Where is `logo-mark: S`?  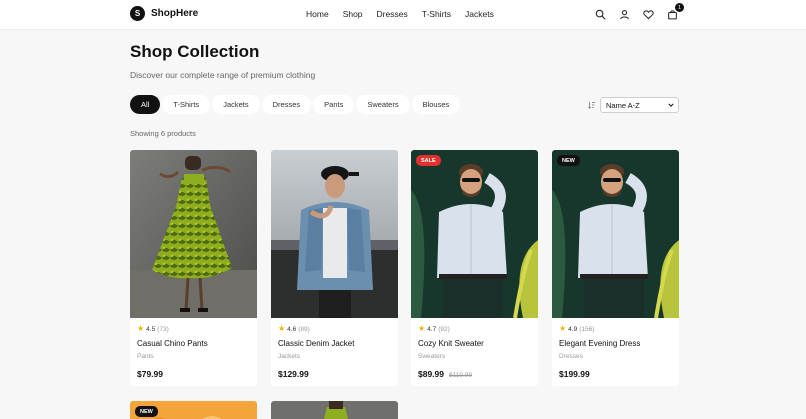 logo-mark: S is located at coordinates (137, 13).